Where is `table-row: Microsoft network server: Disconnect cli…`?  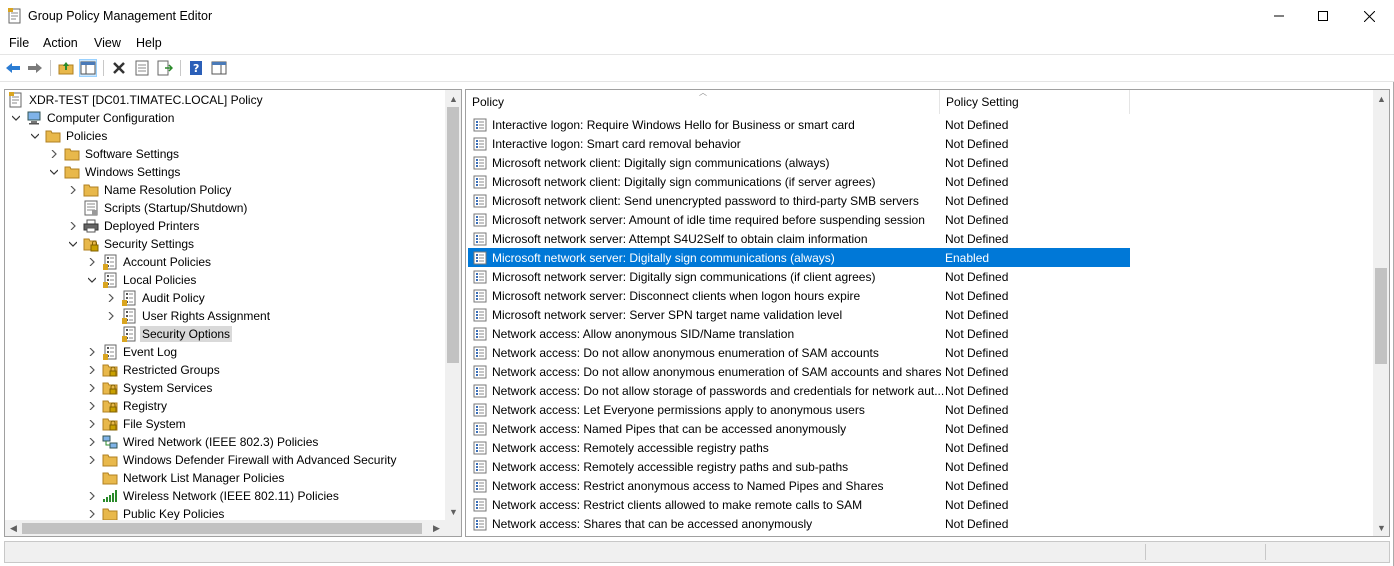
table-row: Microsoft network server: Disconnect cli… is located at coordinates (799, 295).